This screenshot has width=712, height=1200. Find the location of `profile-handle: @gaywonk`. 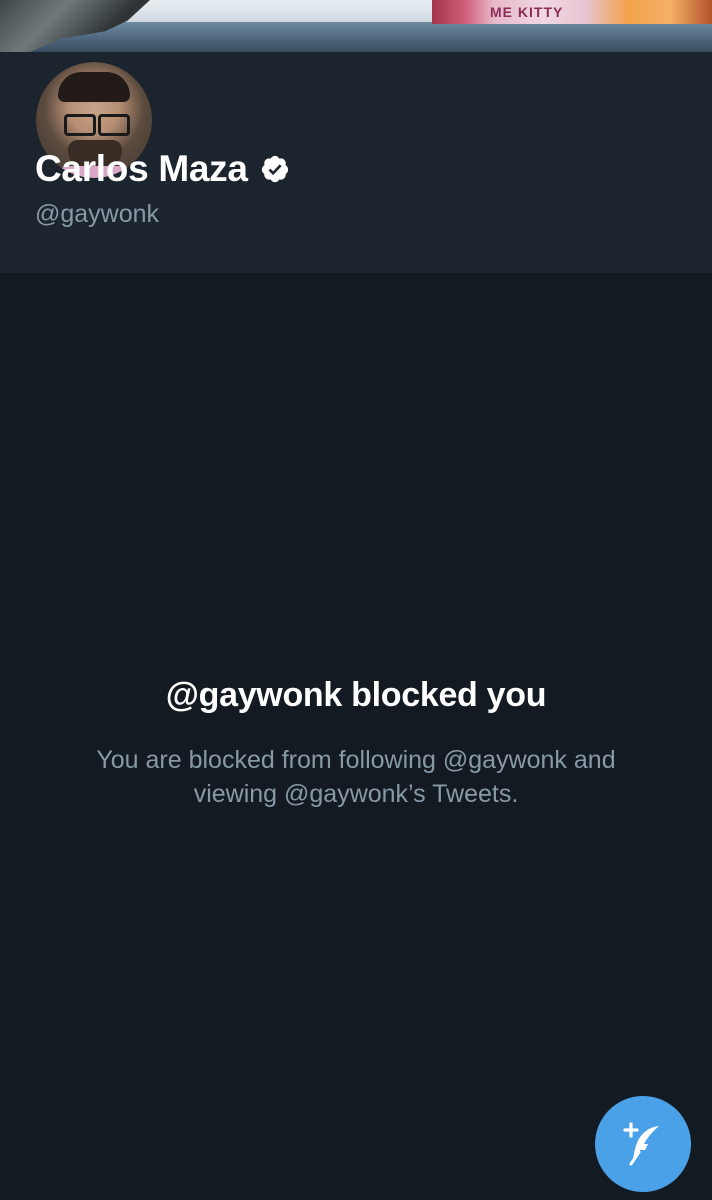

profile-handle: @gaywonk is located at coordinates (97, 214).